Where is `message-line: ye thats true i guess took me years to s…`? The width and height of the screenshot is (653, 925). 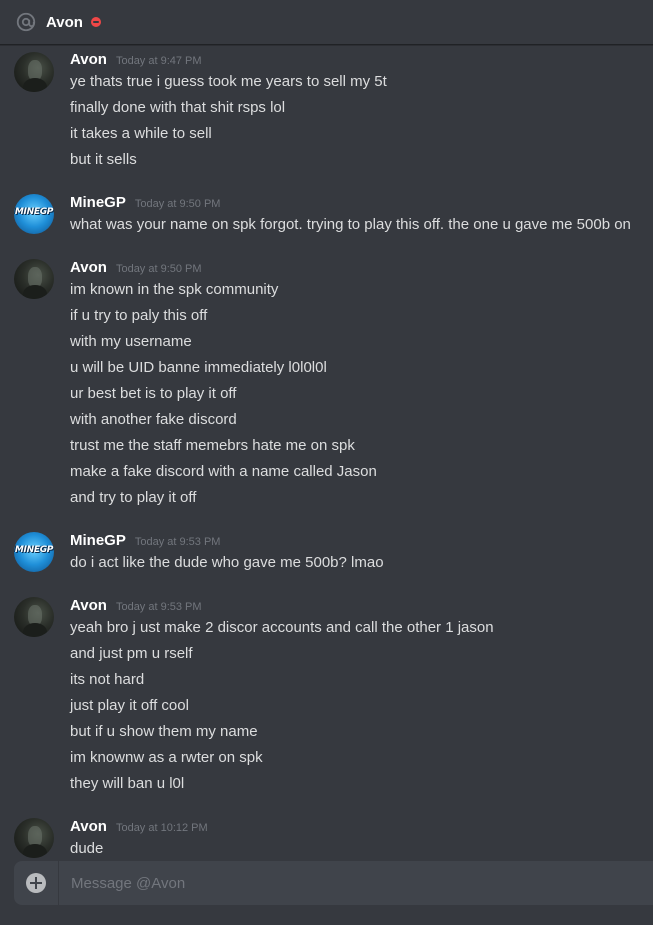 message-line: ye thats true i guess took me years to s… is located at coordinates (228, 81).